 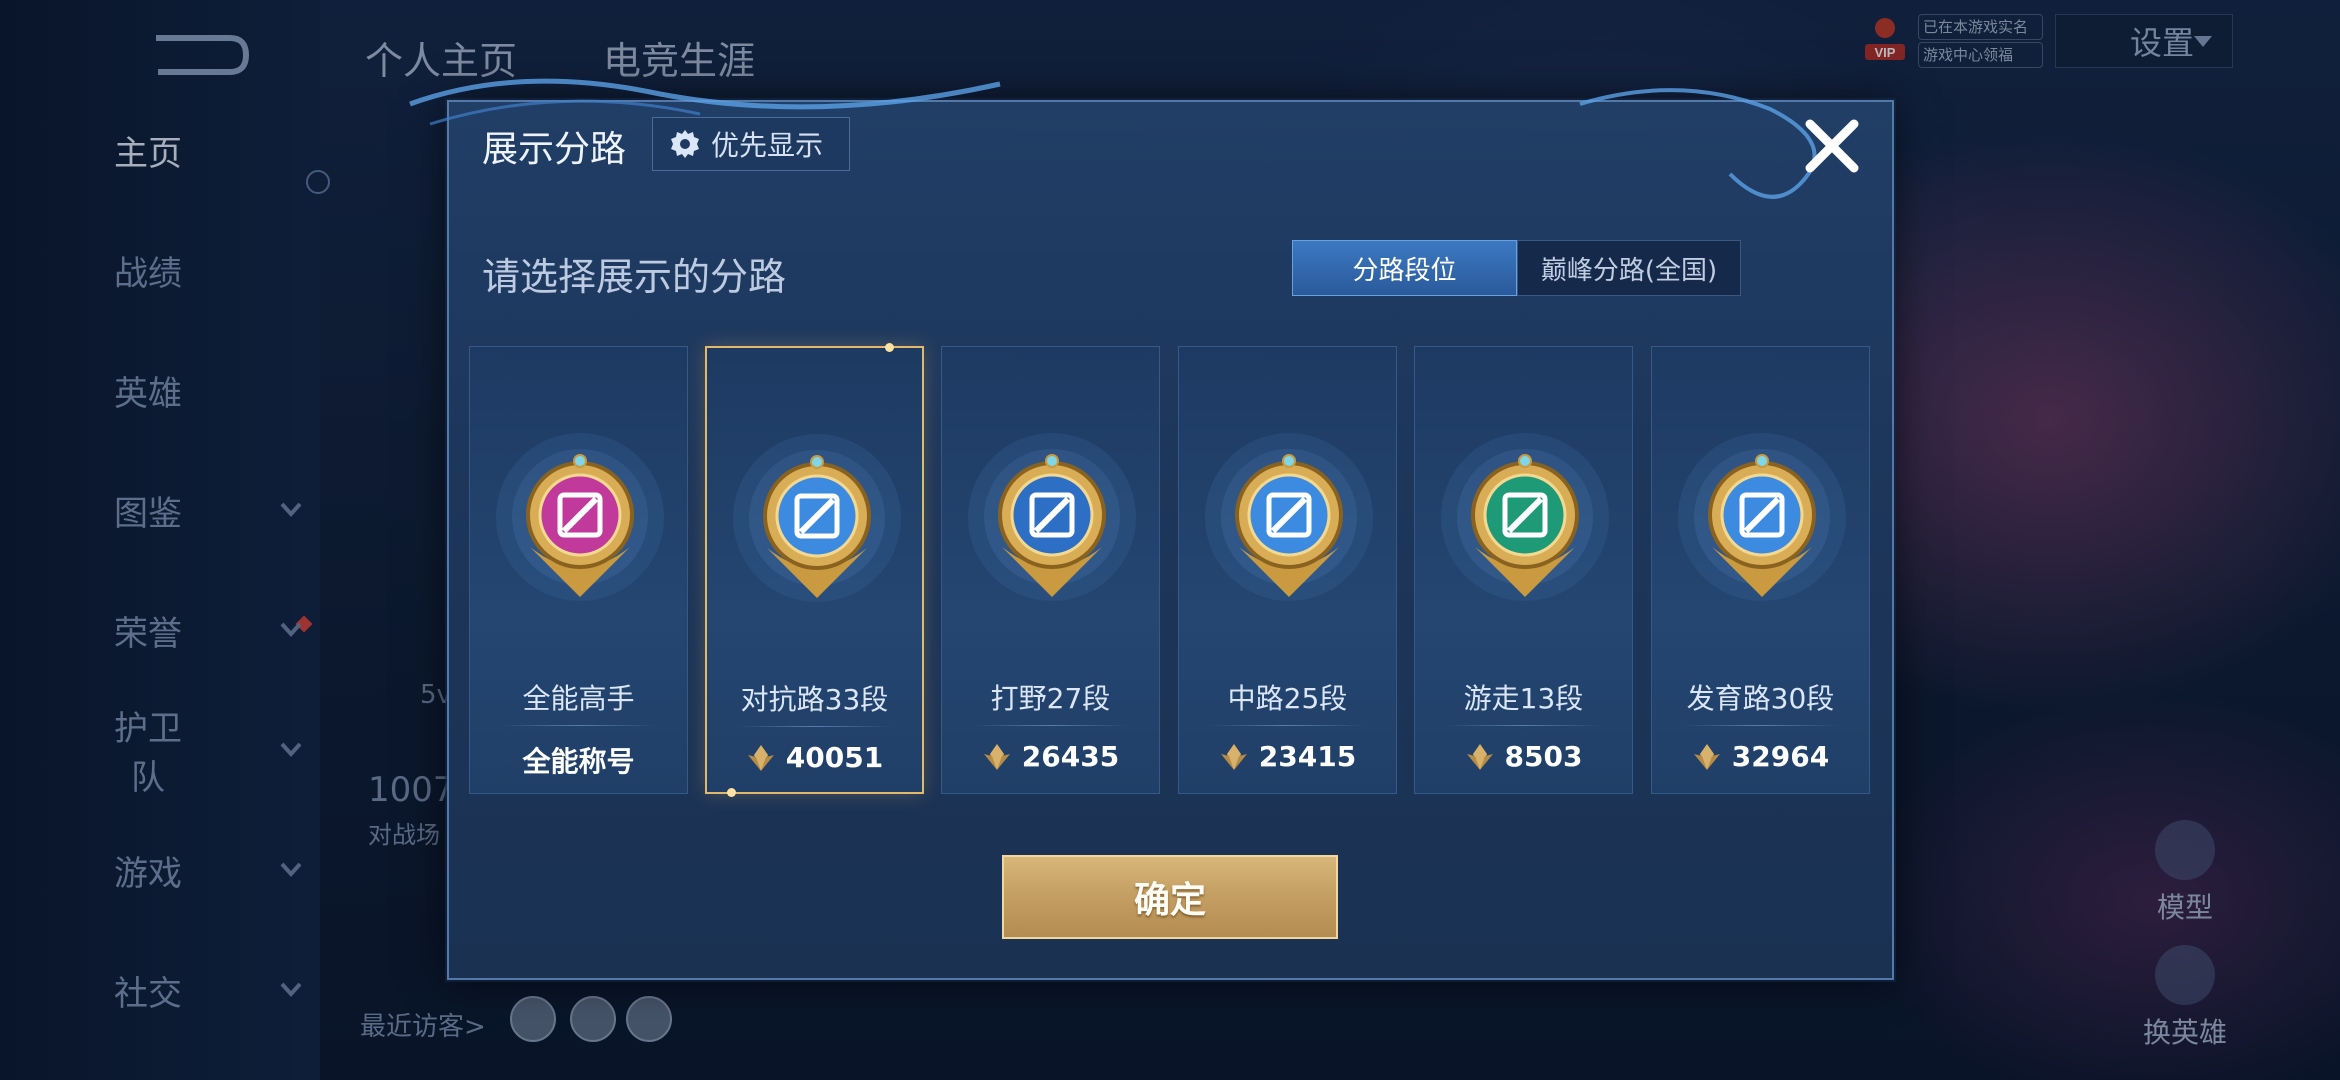 I want to click on tab-peak-role-national: 巅峰分路(全国), so click(x=1629, y=268).